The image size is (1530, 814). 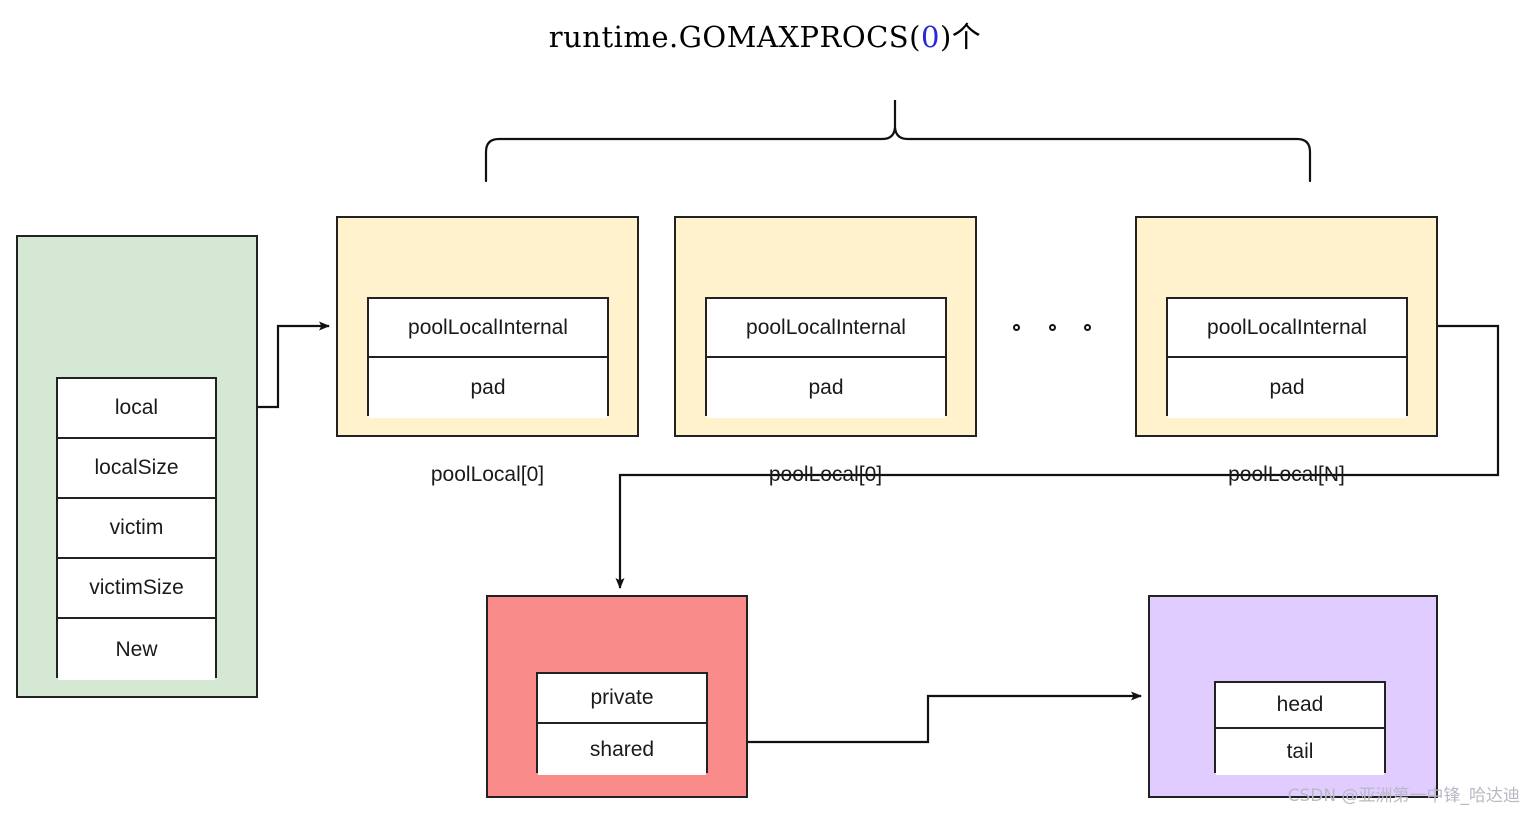 What do you see at coordinates (488, 388) in the screenshot?
I see `poollocal-field-pad-0: pad` at bounding box center [488, 388].